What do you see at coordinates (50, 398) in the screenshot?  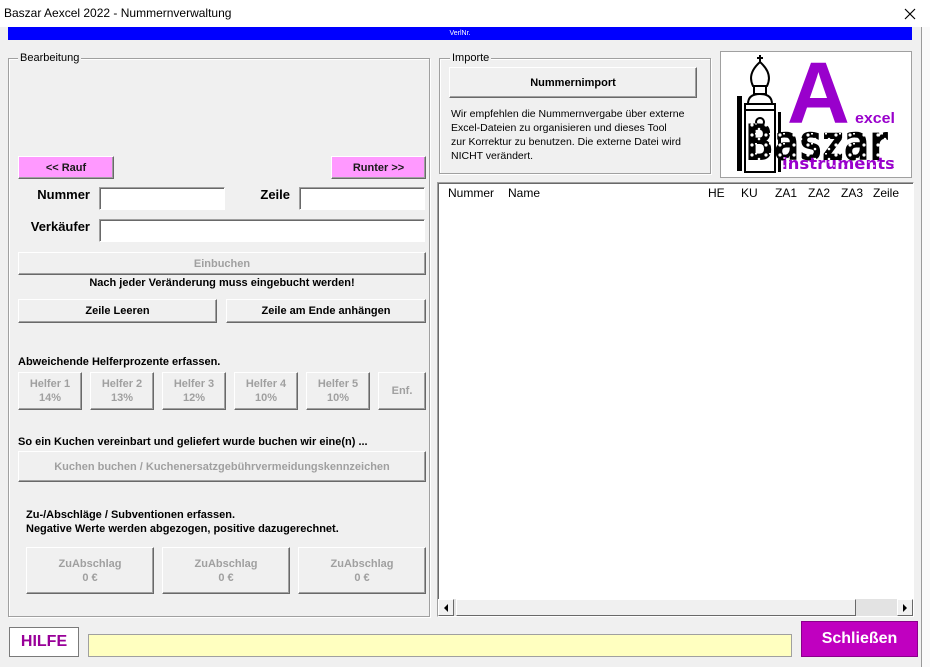 I see `helfer-percent: 14%` at bounding box center [50, 398].